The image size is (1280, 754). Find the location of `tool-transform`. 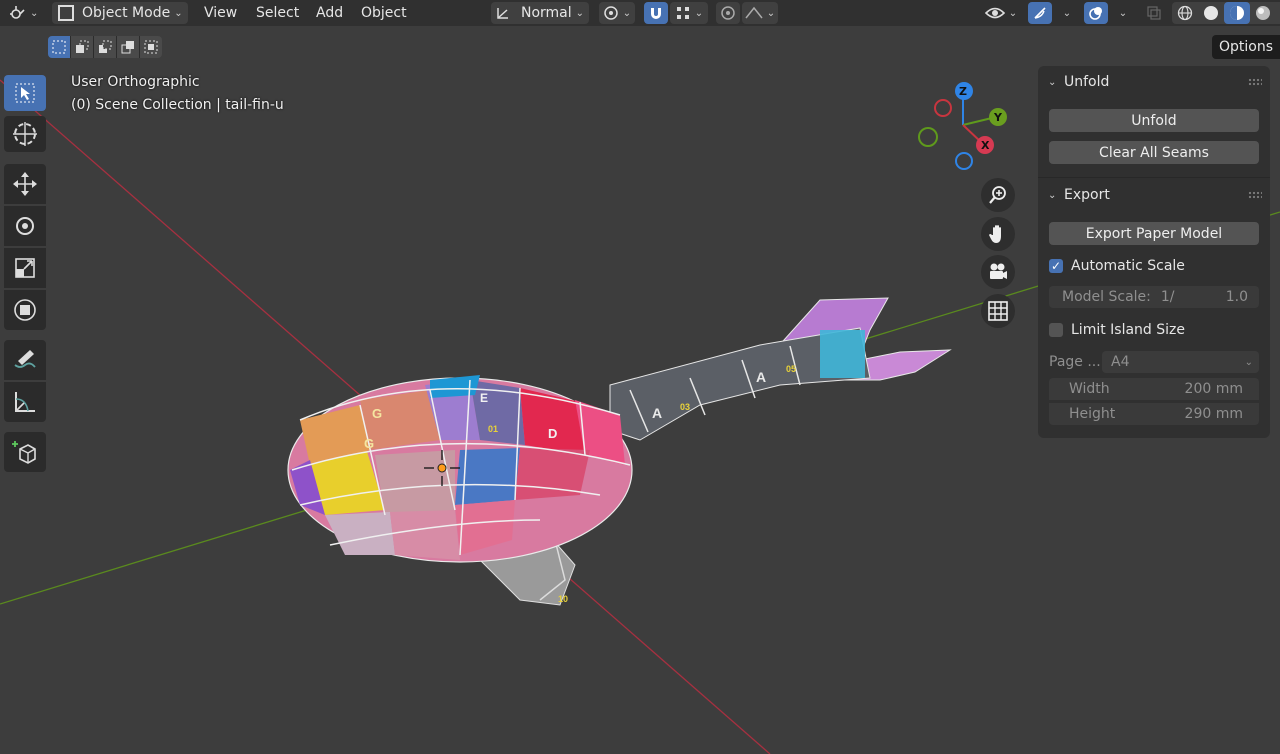

tool-transform is located at coordinates (25, 310).